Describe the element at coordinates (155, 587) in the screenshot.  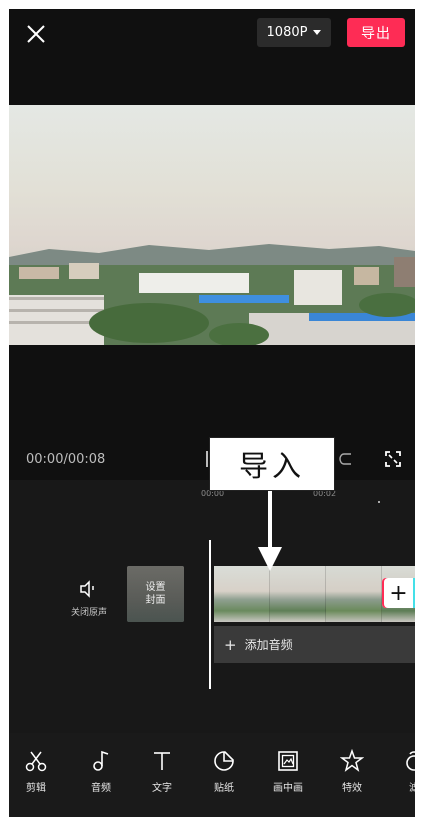
I see `cover-label-line1: 设置` at that location.